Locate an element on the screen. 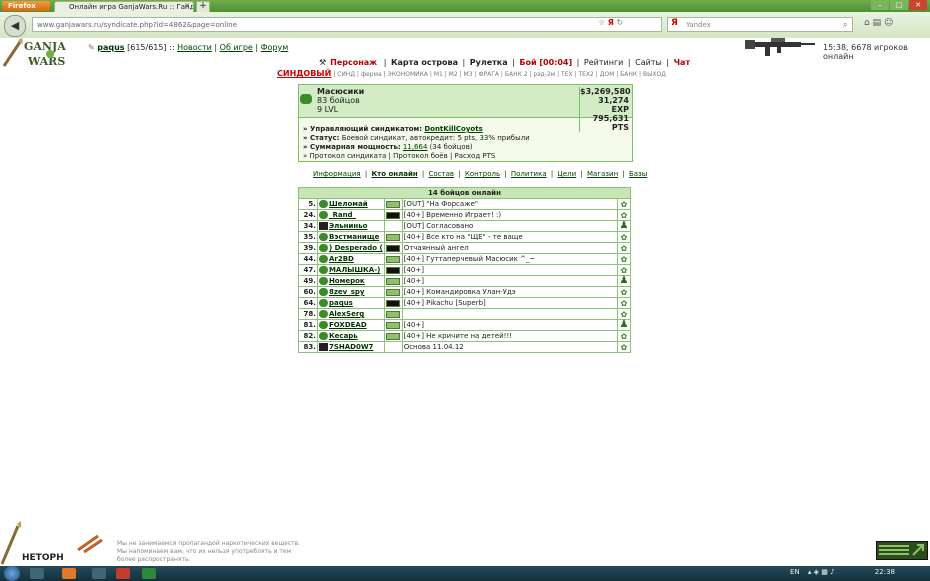 The width and height of the screenshot is (930, 581). subnav-item: ВЫХОД is located at coordinates (654, 74).